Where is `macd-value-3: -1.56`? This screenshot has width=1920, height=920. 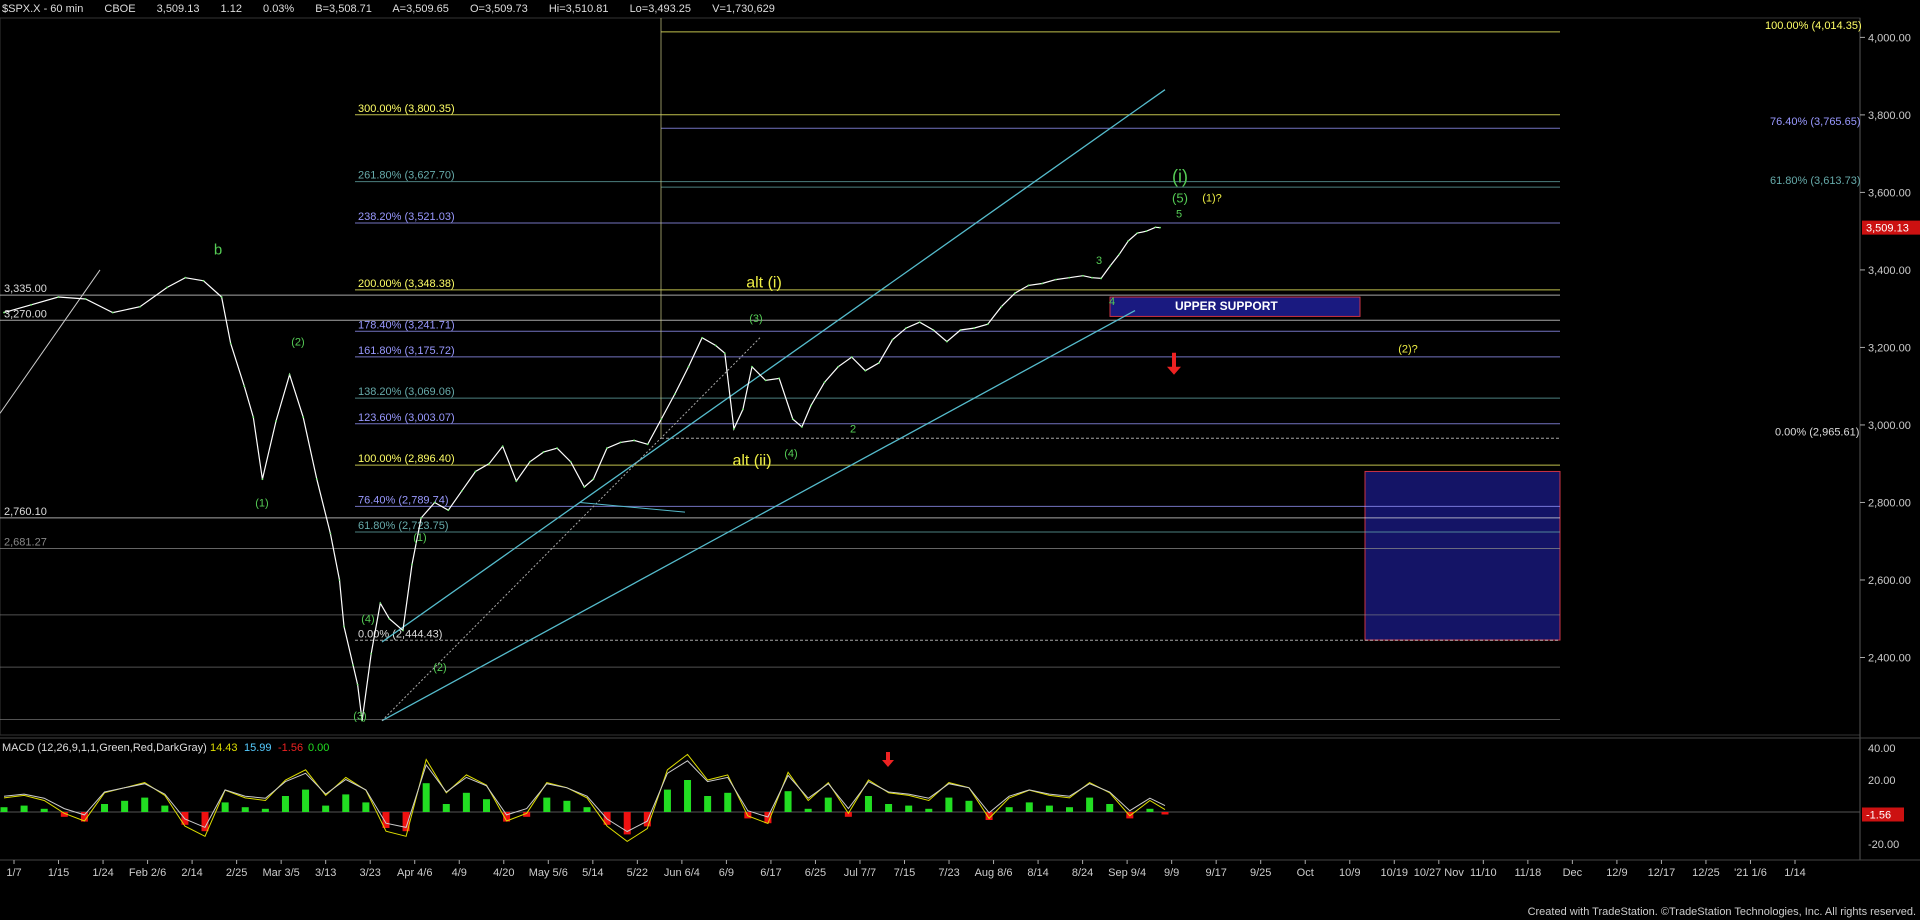
macd-value-3: -1.56 is located at coordinates (290, 748).